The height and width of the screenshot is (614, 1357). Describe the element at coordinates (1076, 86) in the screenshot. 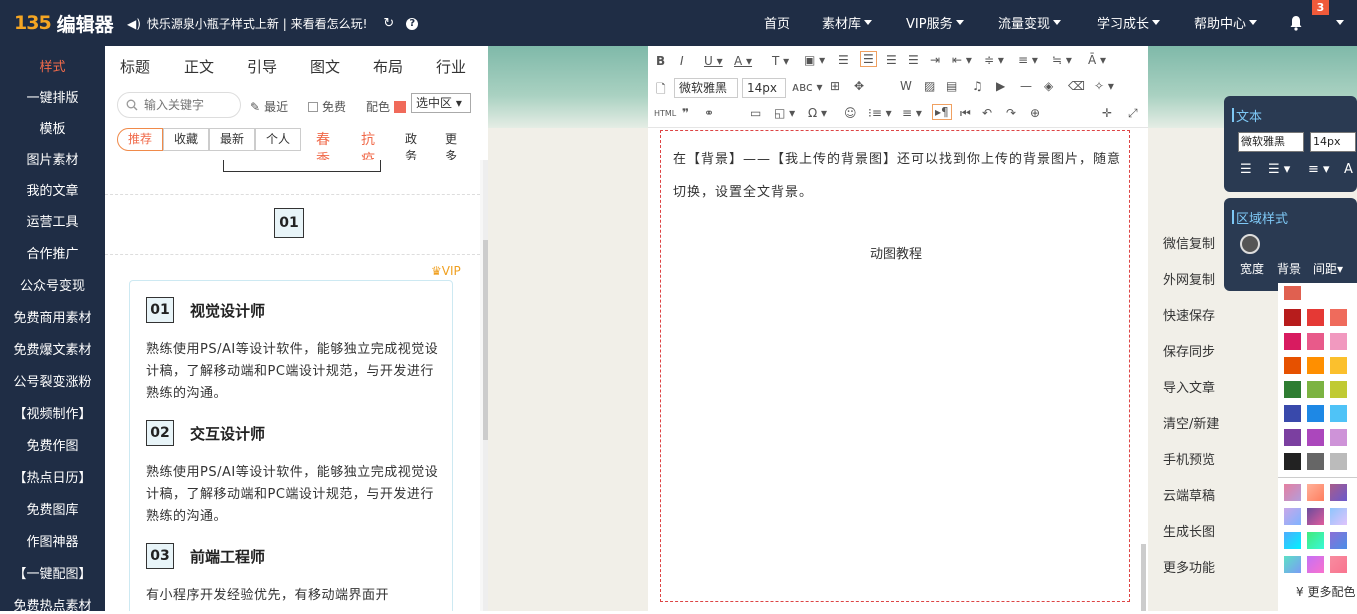

I see `eraser-icon: ⌫` at that location.